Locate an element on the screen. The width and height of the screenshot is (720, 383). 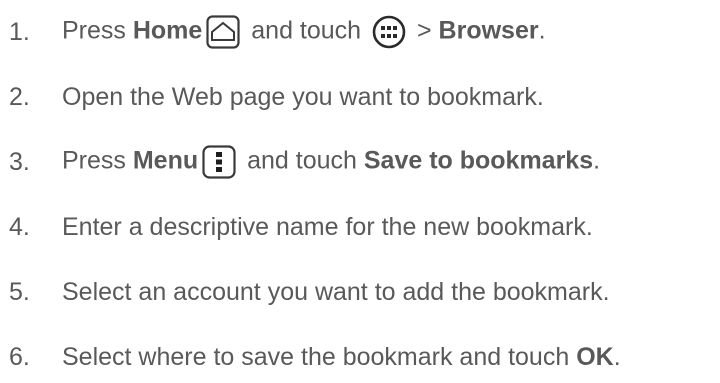
menu-key-icon is located at coordinates (219, 162).